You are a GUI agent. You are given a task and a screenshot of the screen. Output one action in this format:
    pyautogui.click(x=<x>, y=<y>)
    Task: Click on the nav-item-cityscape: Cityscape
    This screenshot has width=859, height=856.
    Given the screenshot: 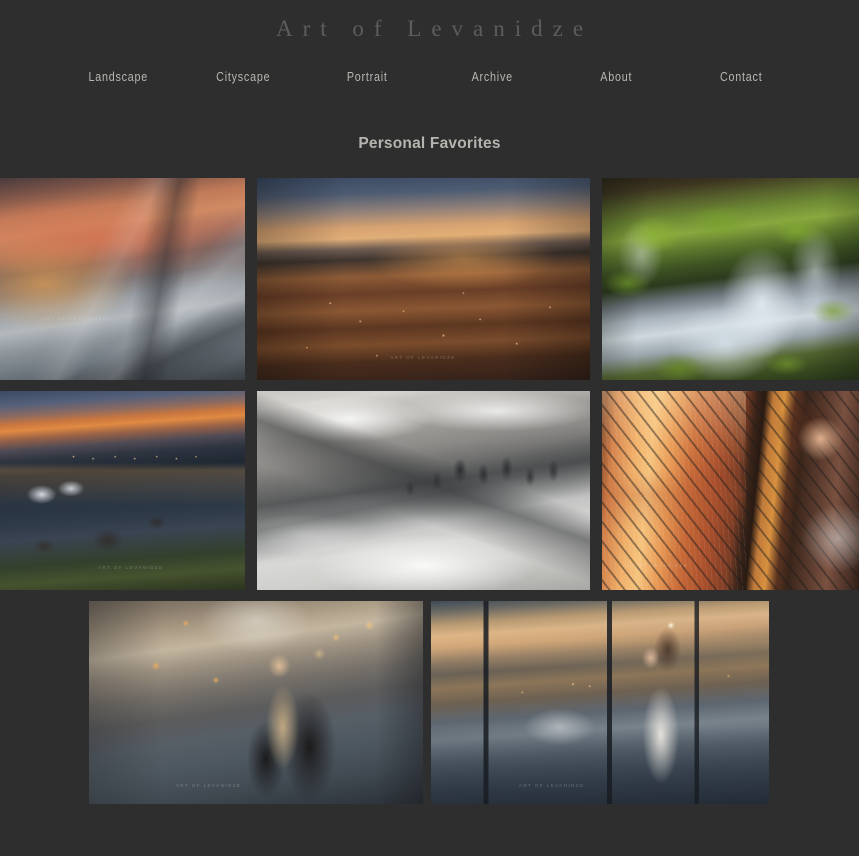 What is the action you would take?
    pyautogui.click(x=242, y=77)
    